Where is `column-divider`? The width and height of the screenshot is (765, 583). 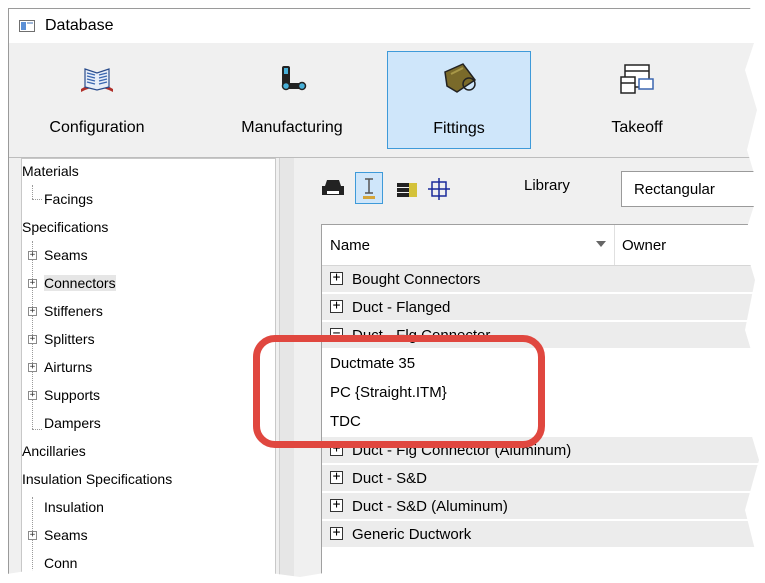
column-divider is located at coordinates (614, 245).